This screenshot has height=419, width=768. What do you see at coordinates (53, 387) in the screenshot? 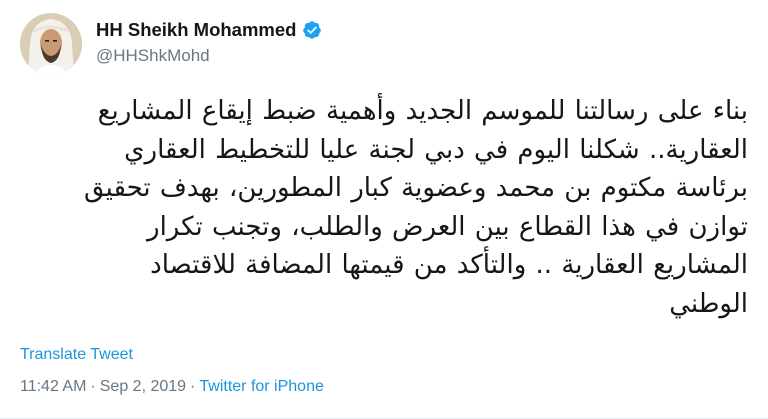
I see `tweet-time: 11:42 AM` at bounding box center [53, 387].